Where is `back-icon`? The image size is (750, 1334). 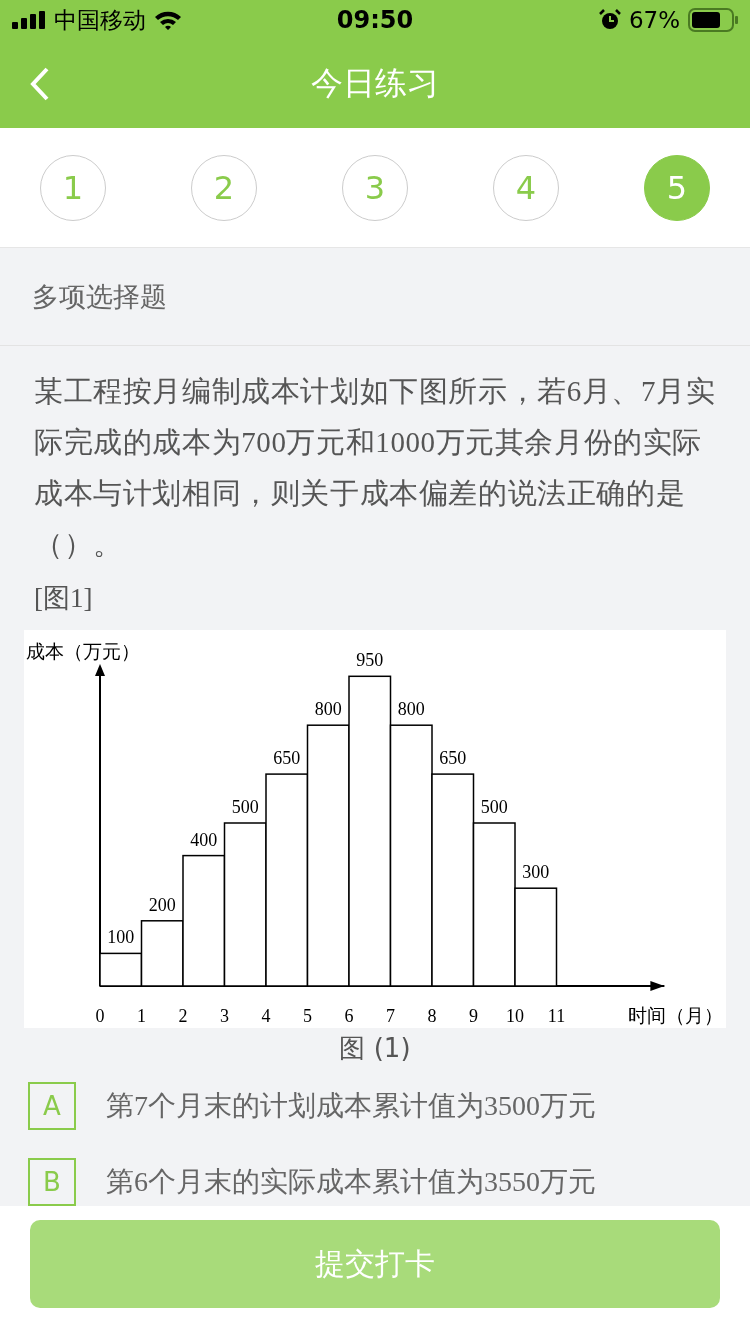 back-icon is located at coordinates (40, 84).